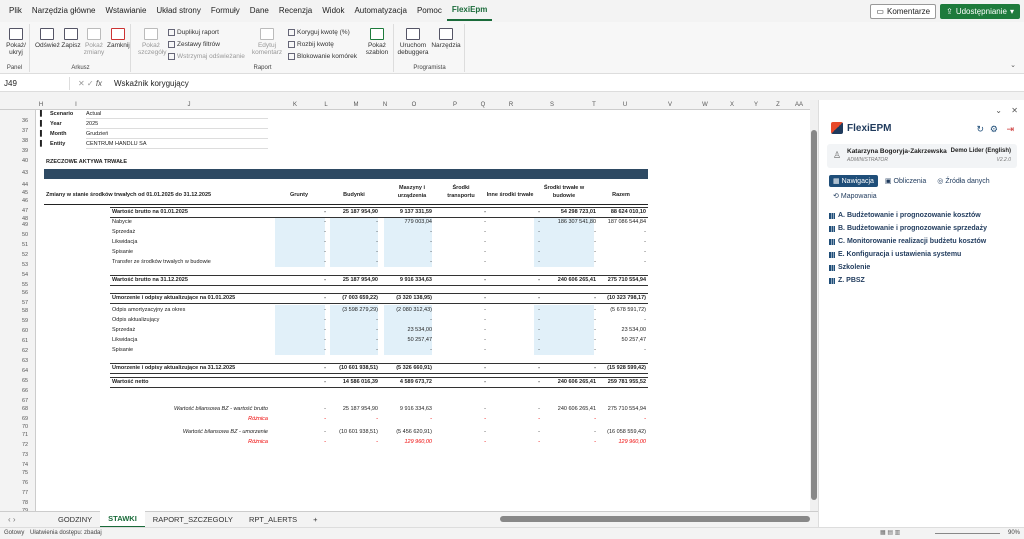 The height and width of the screenshot is (539, 1024). Describe the element at coordinates (402, 340) in the screenshot. I see `table-cell: 50 257,47` at that location.